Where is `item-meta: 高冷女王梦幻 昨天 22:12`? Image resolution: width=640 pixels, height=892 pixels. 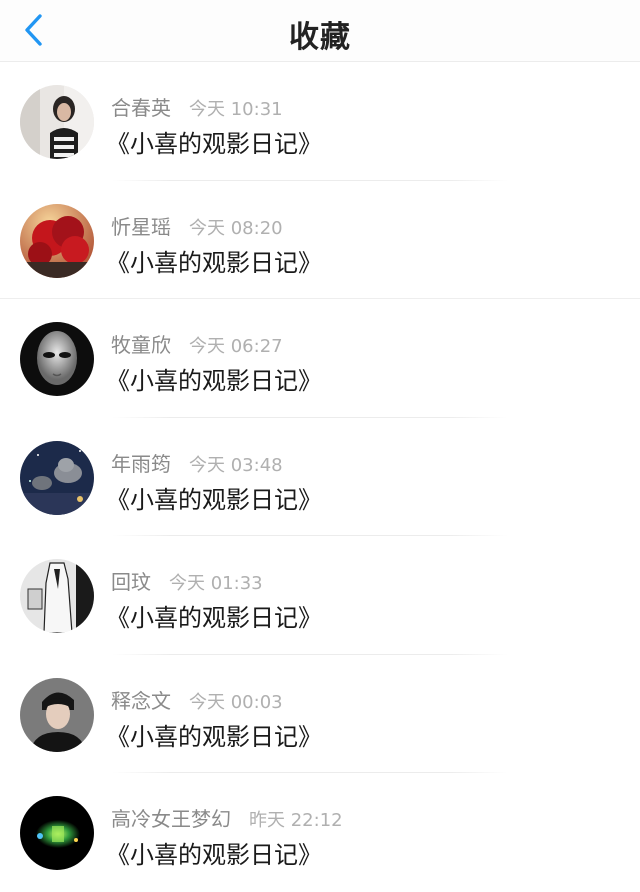 item-meta: 高冷女王梦幻 昨天 22:12 is located at coordinates (227, 817).